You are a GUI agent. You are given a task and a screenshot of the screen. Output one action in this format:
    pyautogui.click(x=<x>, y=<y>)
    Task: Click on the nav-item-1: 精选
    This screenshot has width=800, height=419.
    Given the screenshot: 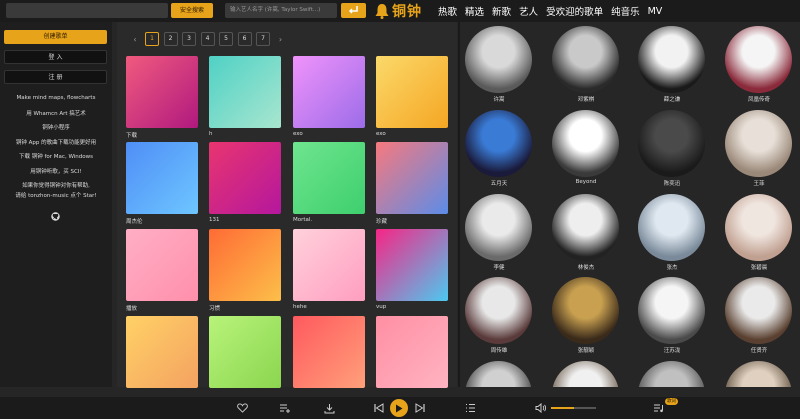 What is the action you would take?
    pyautogui.click(x=474, y=11)
    